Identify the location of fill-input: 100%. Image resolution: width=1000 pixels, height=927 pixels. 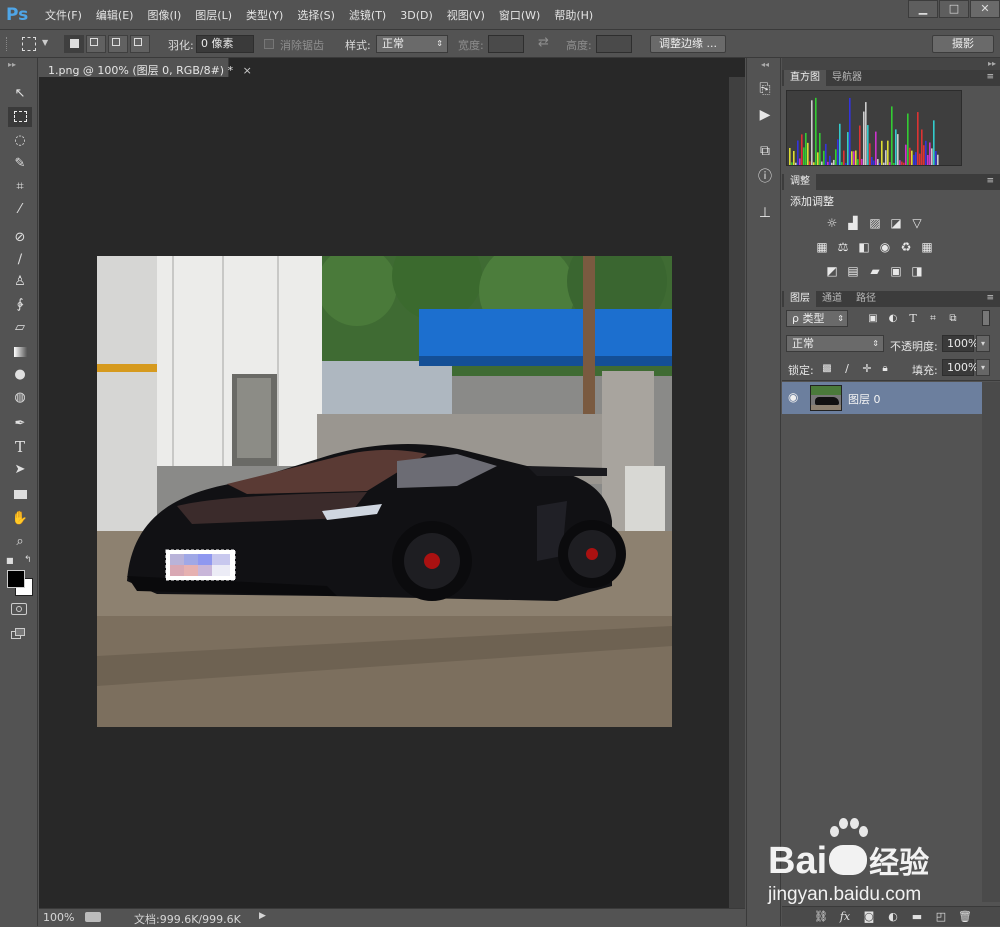
(960, 367).